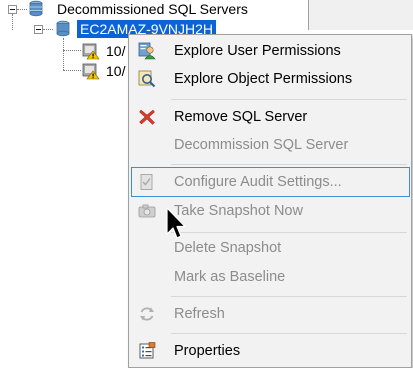 The width and height of the screenshot is (413, 368). I want to click on tree-node-snapshot-1: 10/, so click(115, 51).